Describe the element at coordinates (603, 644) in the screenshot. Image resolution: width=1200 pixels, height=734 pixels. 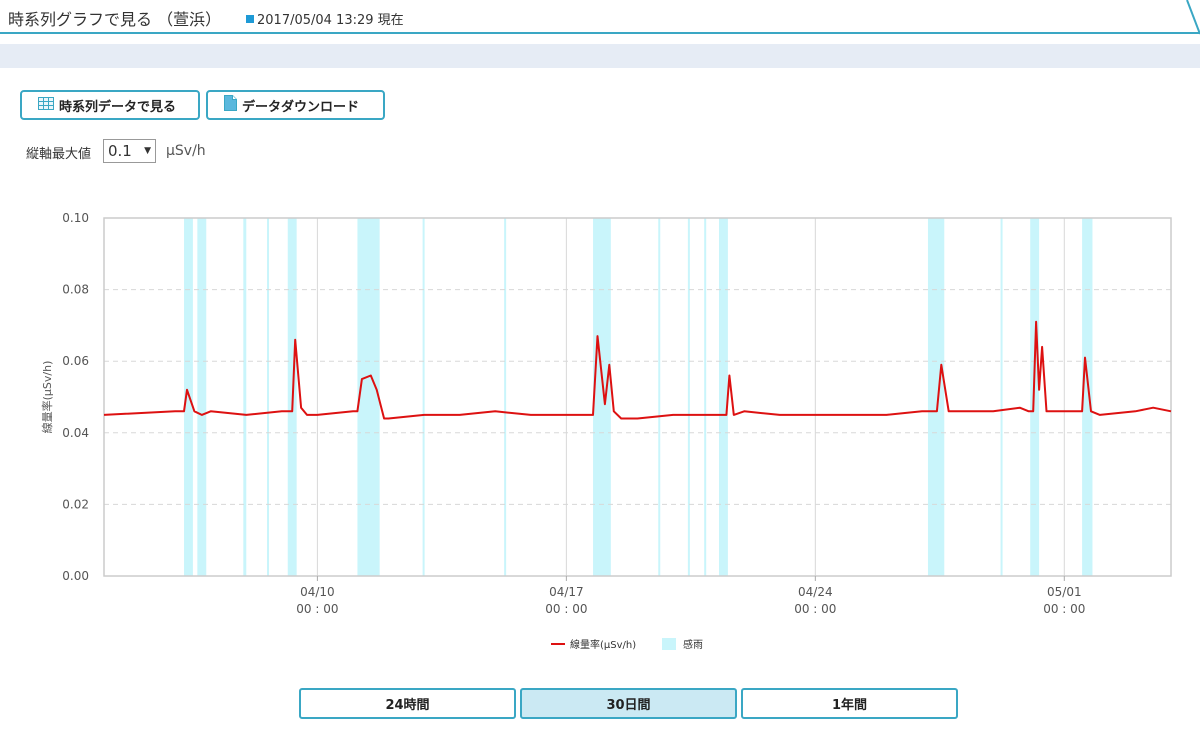
I see `legend-dose-label: 線量率(µSv/h)` at that location.